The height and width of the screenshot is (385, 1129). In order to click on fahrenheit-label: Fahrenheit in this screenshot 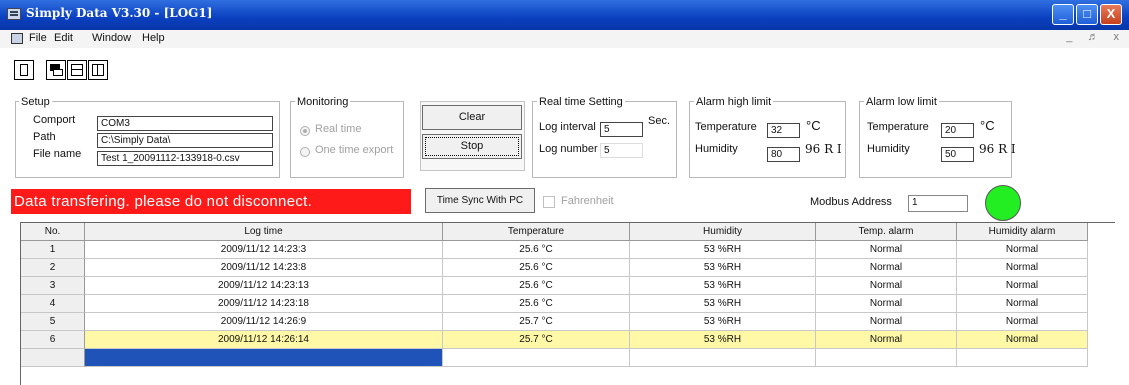, I will do `click(587, 201)`.